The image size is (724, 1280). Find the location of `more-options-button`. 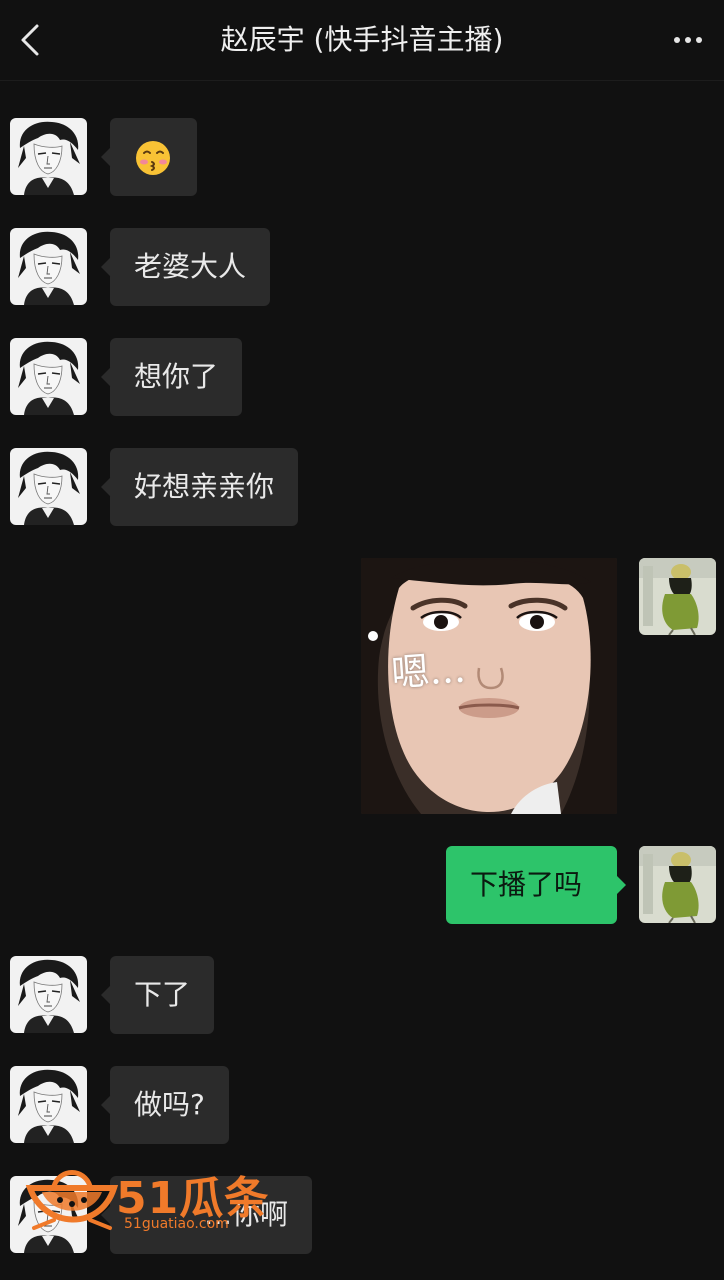

more-options-button is located at coordinates (688, 40).